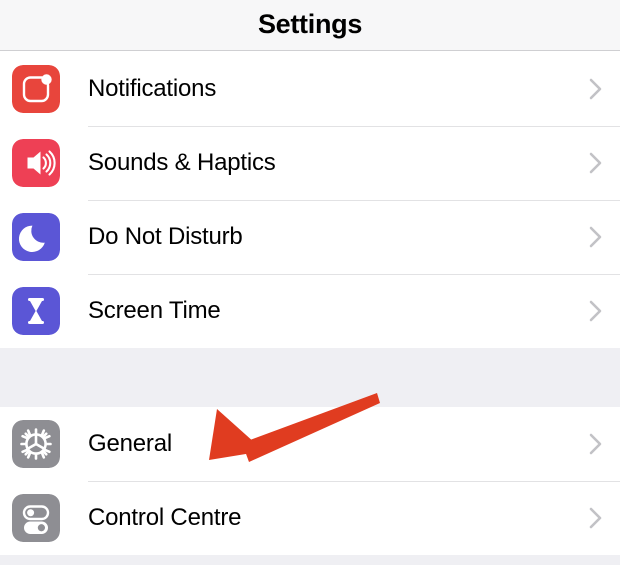  Describe the element at coordinates (310, 518) in the screenshot. I see `settings-row-control-centre: Control Centre` at that location.